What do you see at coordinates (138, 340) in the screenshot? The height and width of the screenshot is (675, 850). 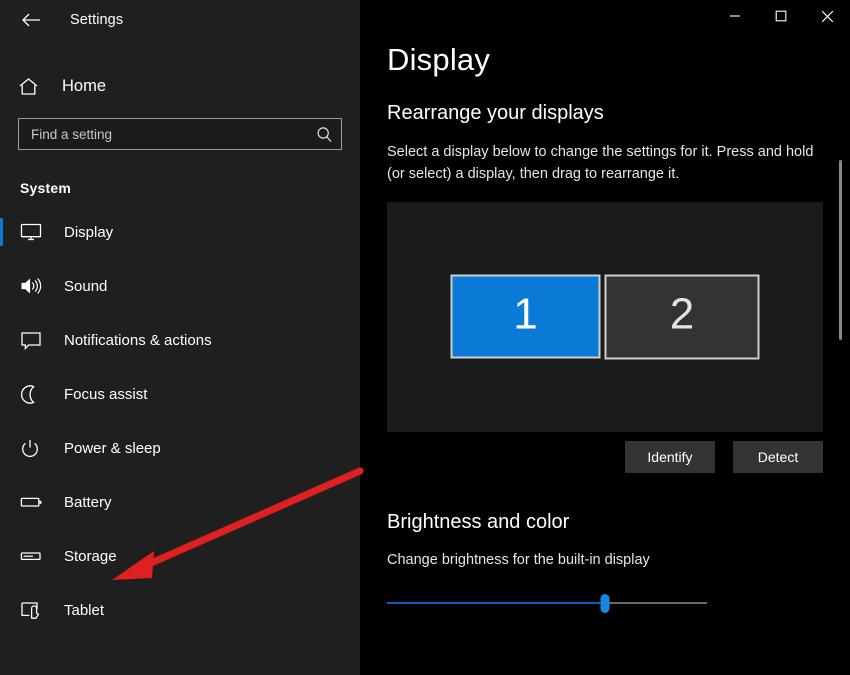 I see `sidebar-item-label: Notifications & actions` at bounding box center [138, 340].